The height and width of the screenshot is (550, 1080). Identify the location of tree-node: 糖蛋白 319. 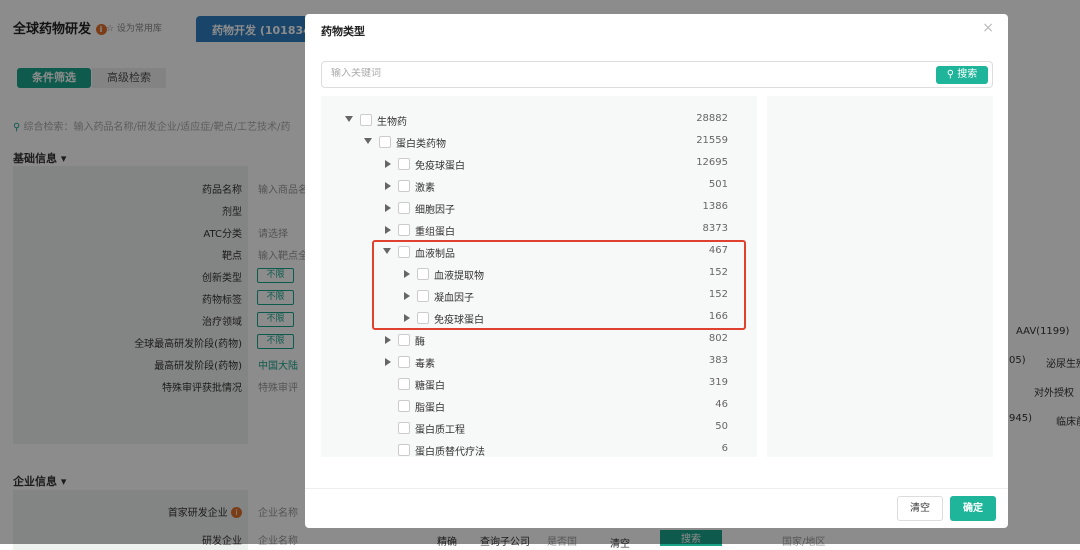
(539, 384).